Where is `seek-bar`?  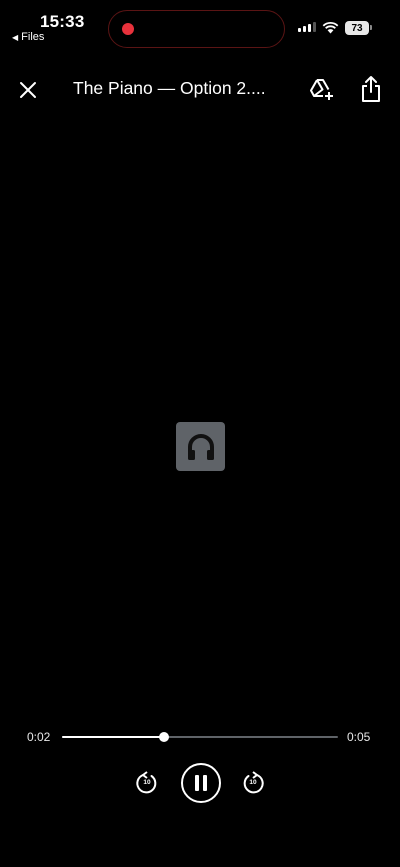 seek-bar is located at coordinates (200, 737).